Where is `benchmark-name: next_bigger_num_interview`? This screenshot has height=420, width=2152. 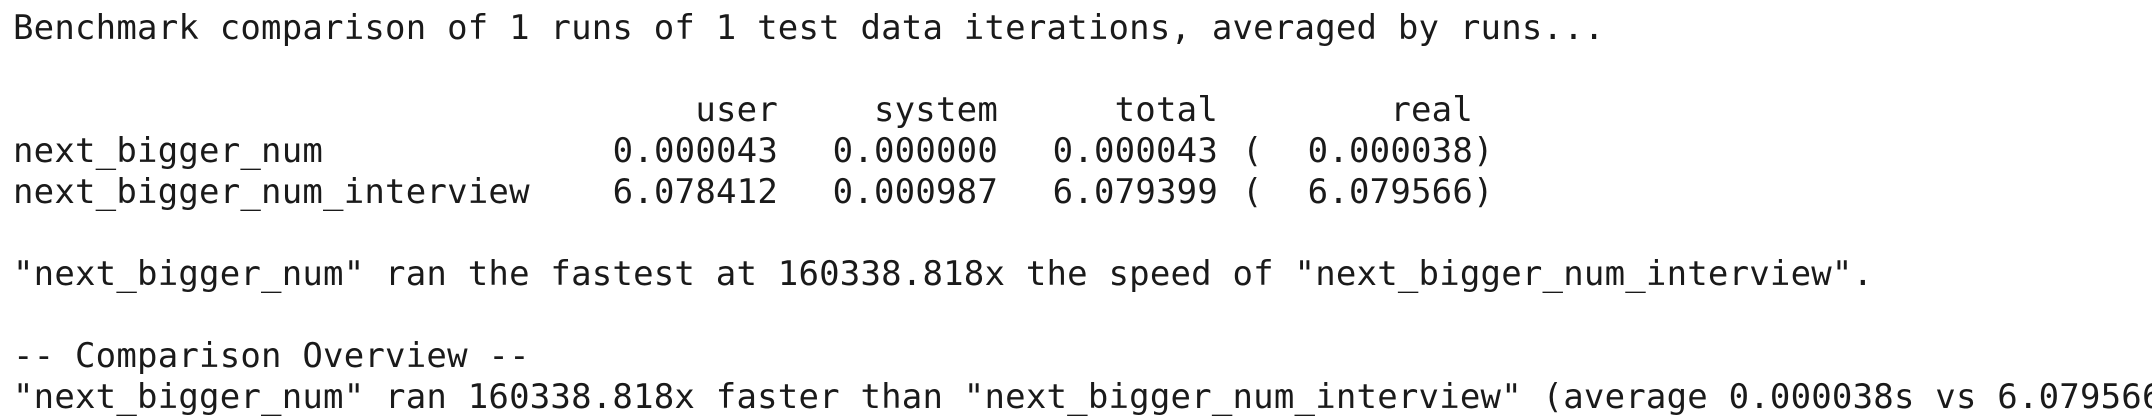
benchmark-name: next_bigger_num_interview is located at coordinates (271, 192).